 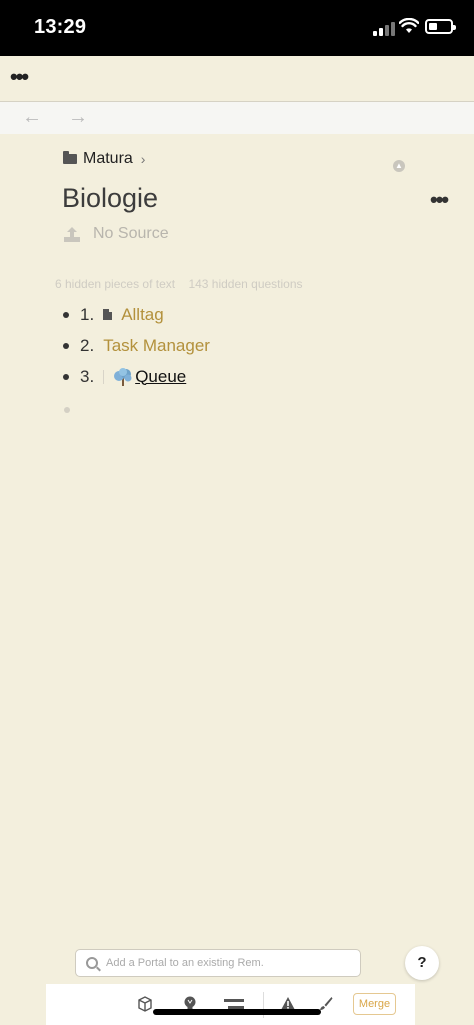 What do you see at coordinates (245, 284) in the screenshot?
I see `hidden-question-count: 143 hidden questions` at bounding box center [245, 284].